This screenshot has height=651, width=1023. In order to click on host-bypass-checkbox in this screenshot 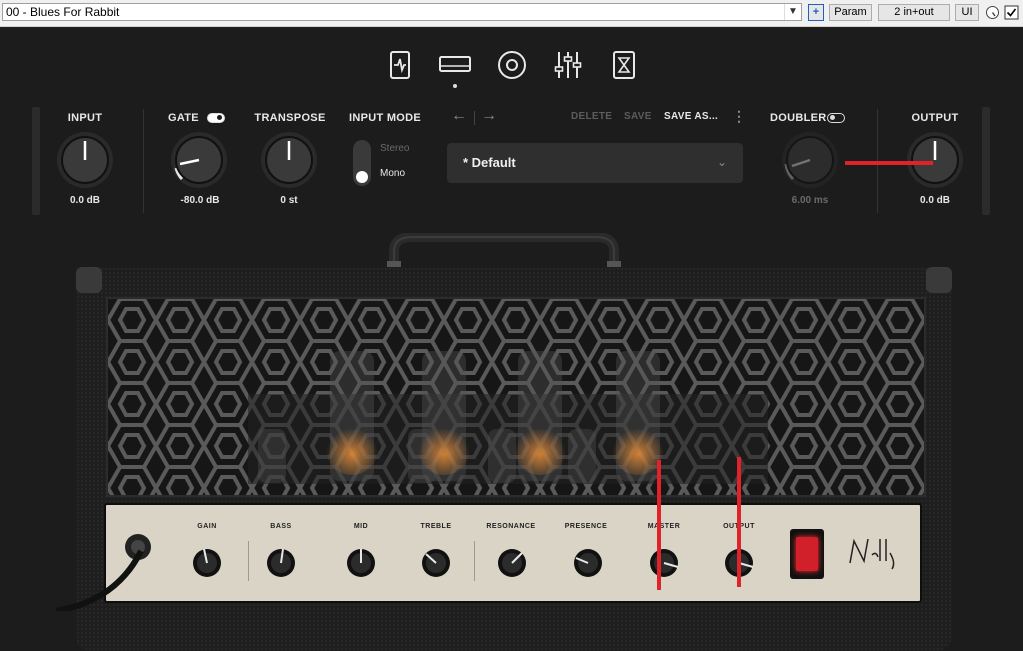, I will do `click(1011, 12)`.